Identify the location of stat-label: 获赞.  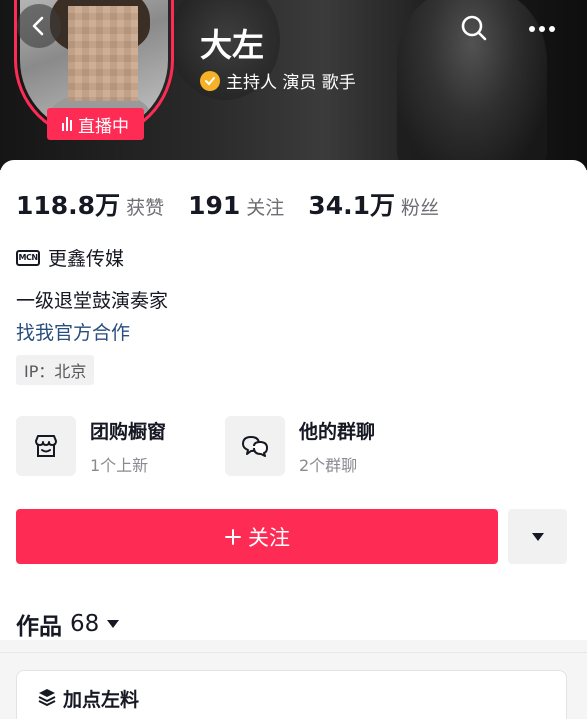
(145, 208).